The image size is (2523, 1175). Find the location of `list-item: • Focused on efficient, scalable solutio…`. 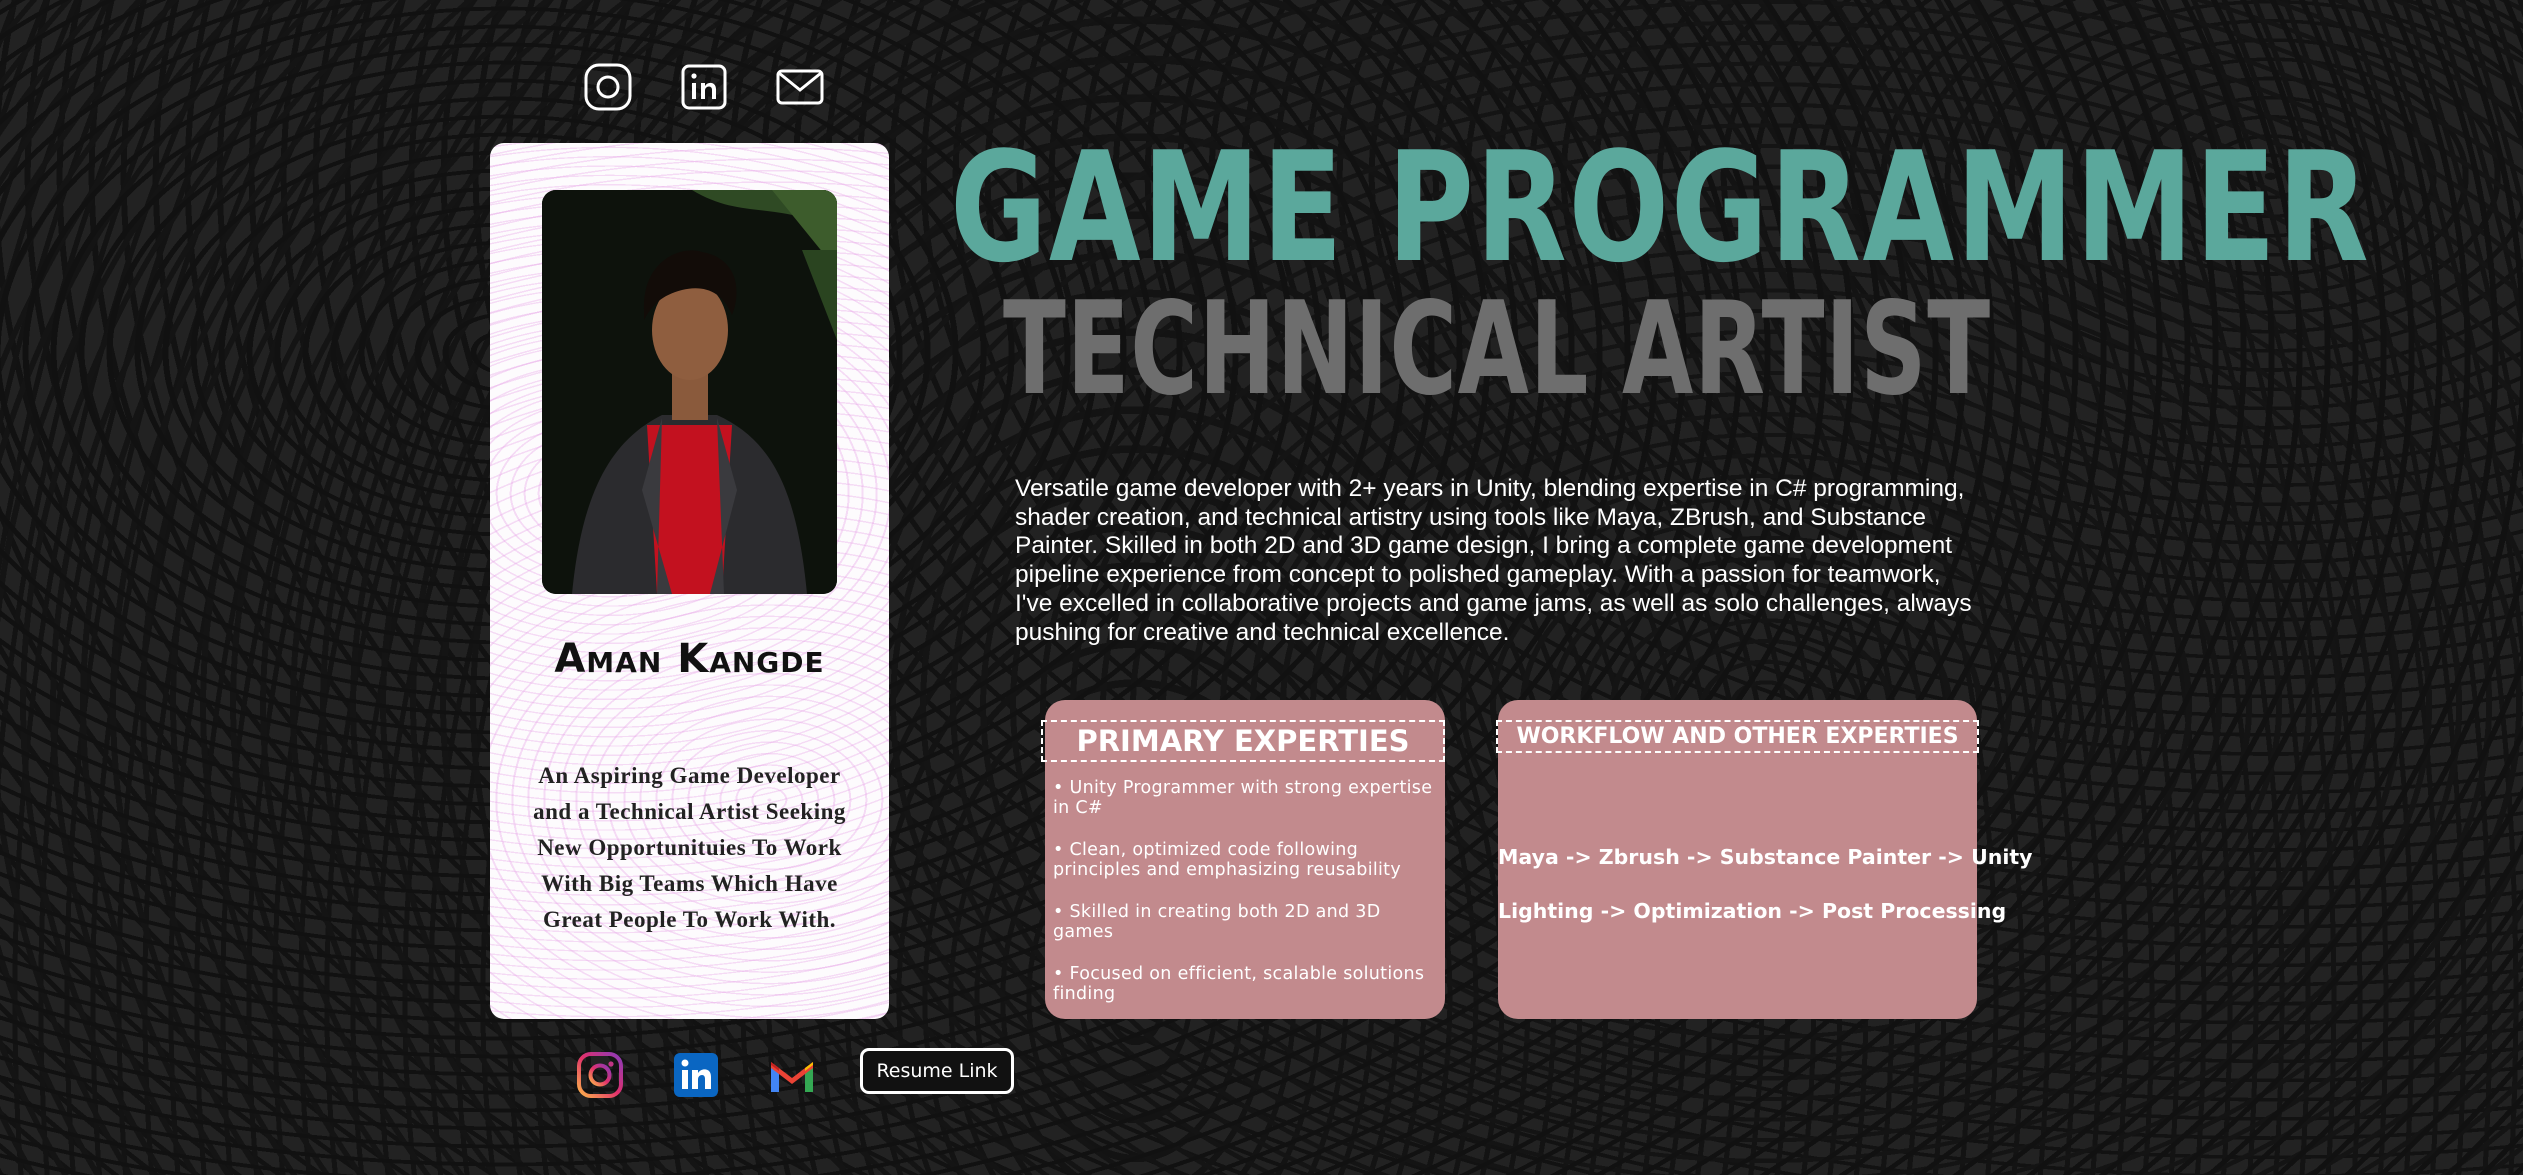

list-item: • Focused on efficient, scalable solutio… is located at coordinates (1239, 984).